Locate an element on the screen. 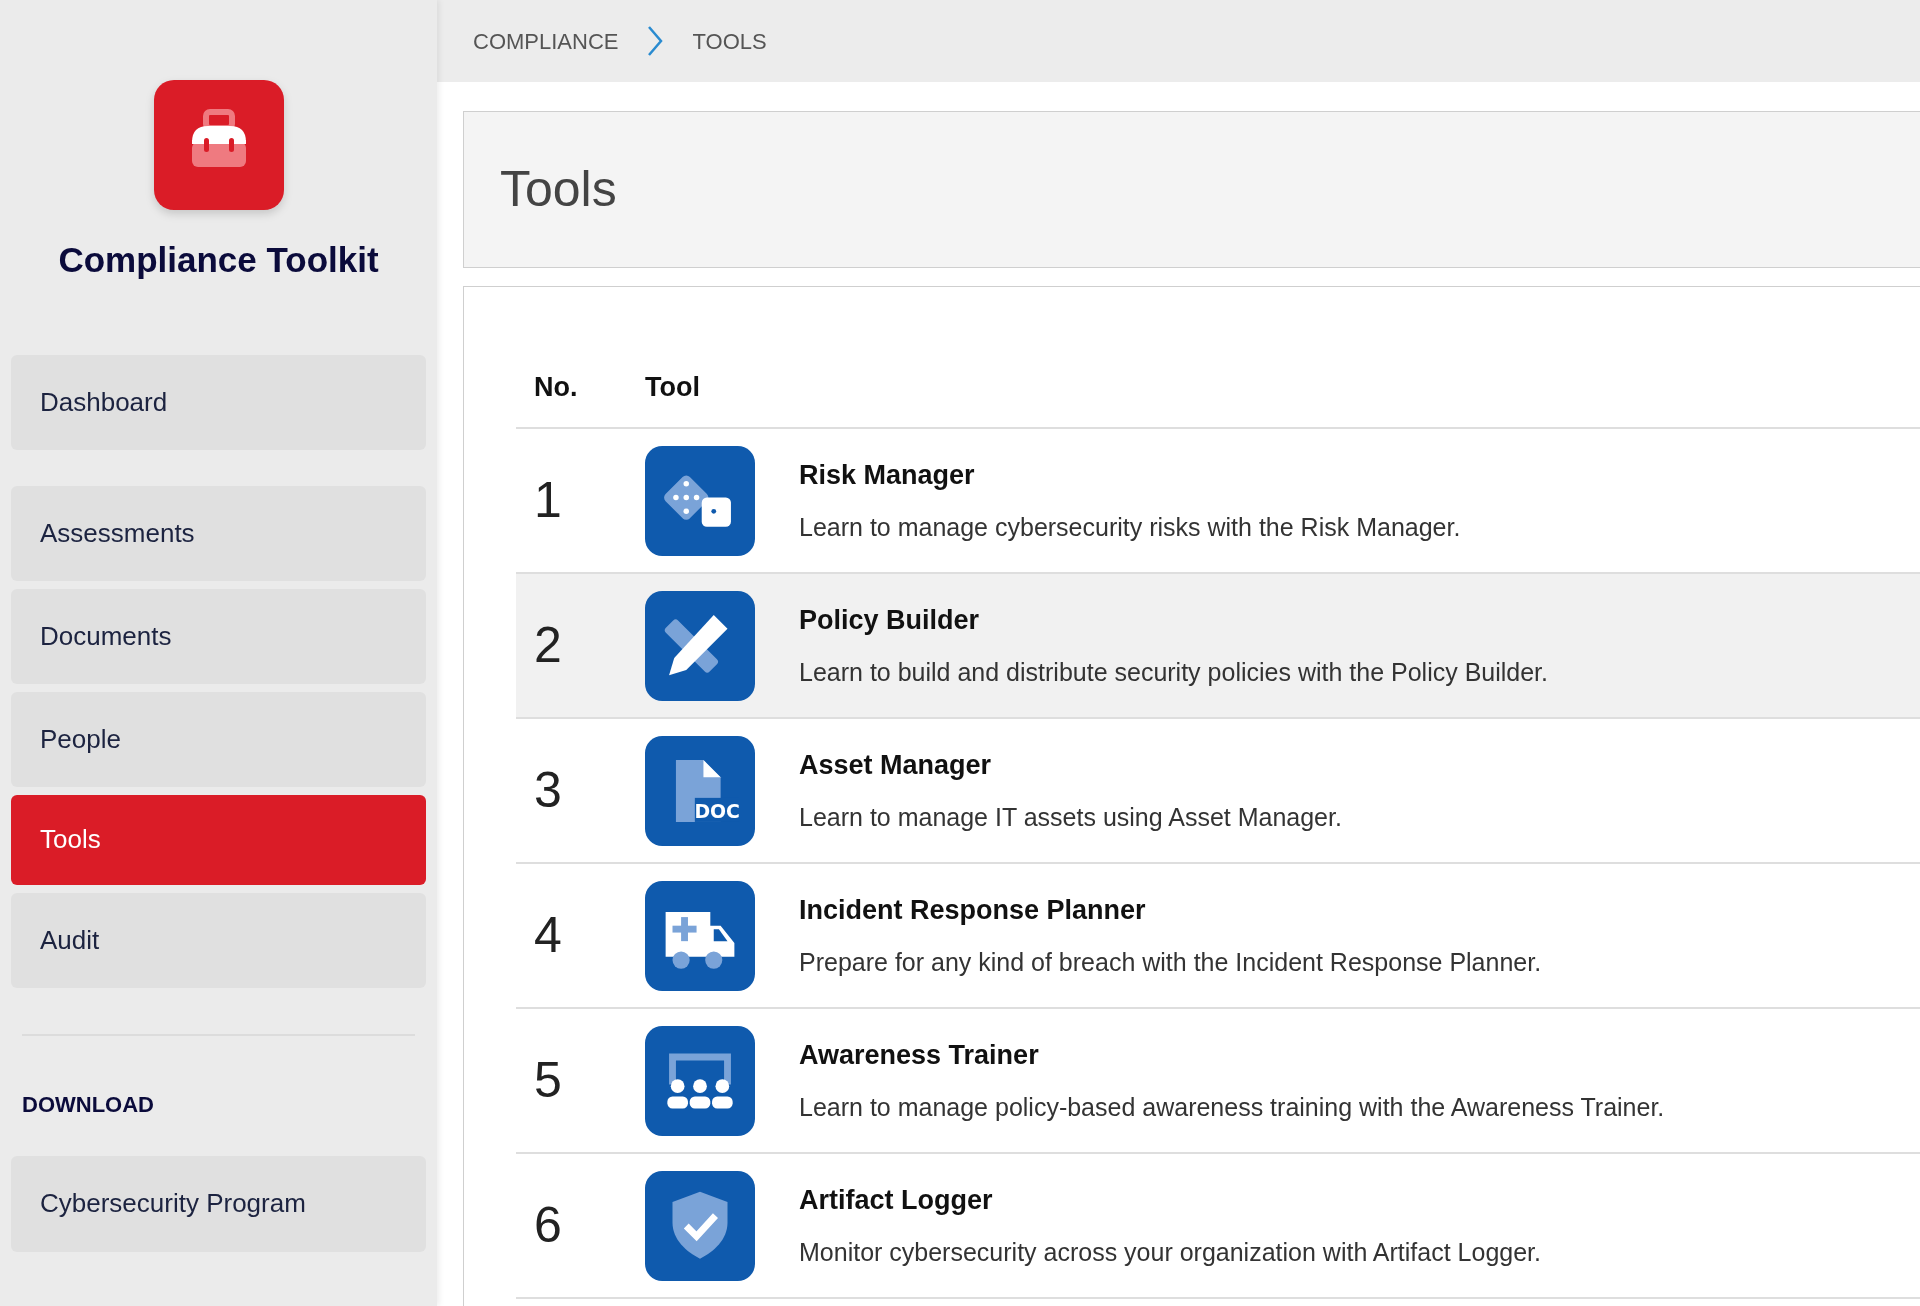  download-item: Cybersecurity Program is located at coordinates (218, 1203).